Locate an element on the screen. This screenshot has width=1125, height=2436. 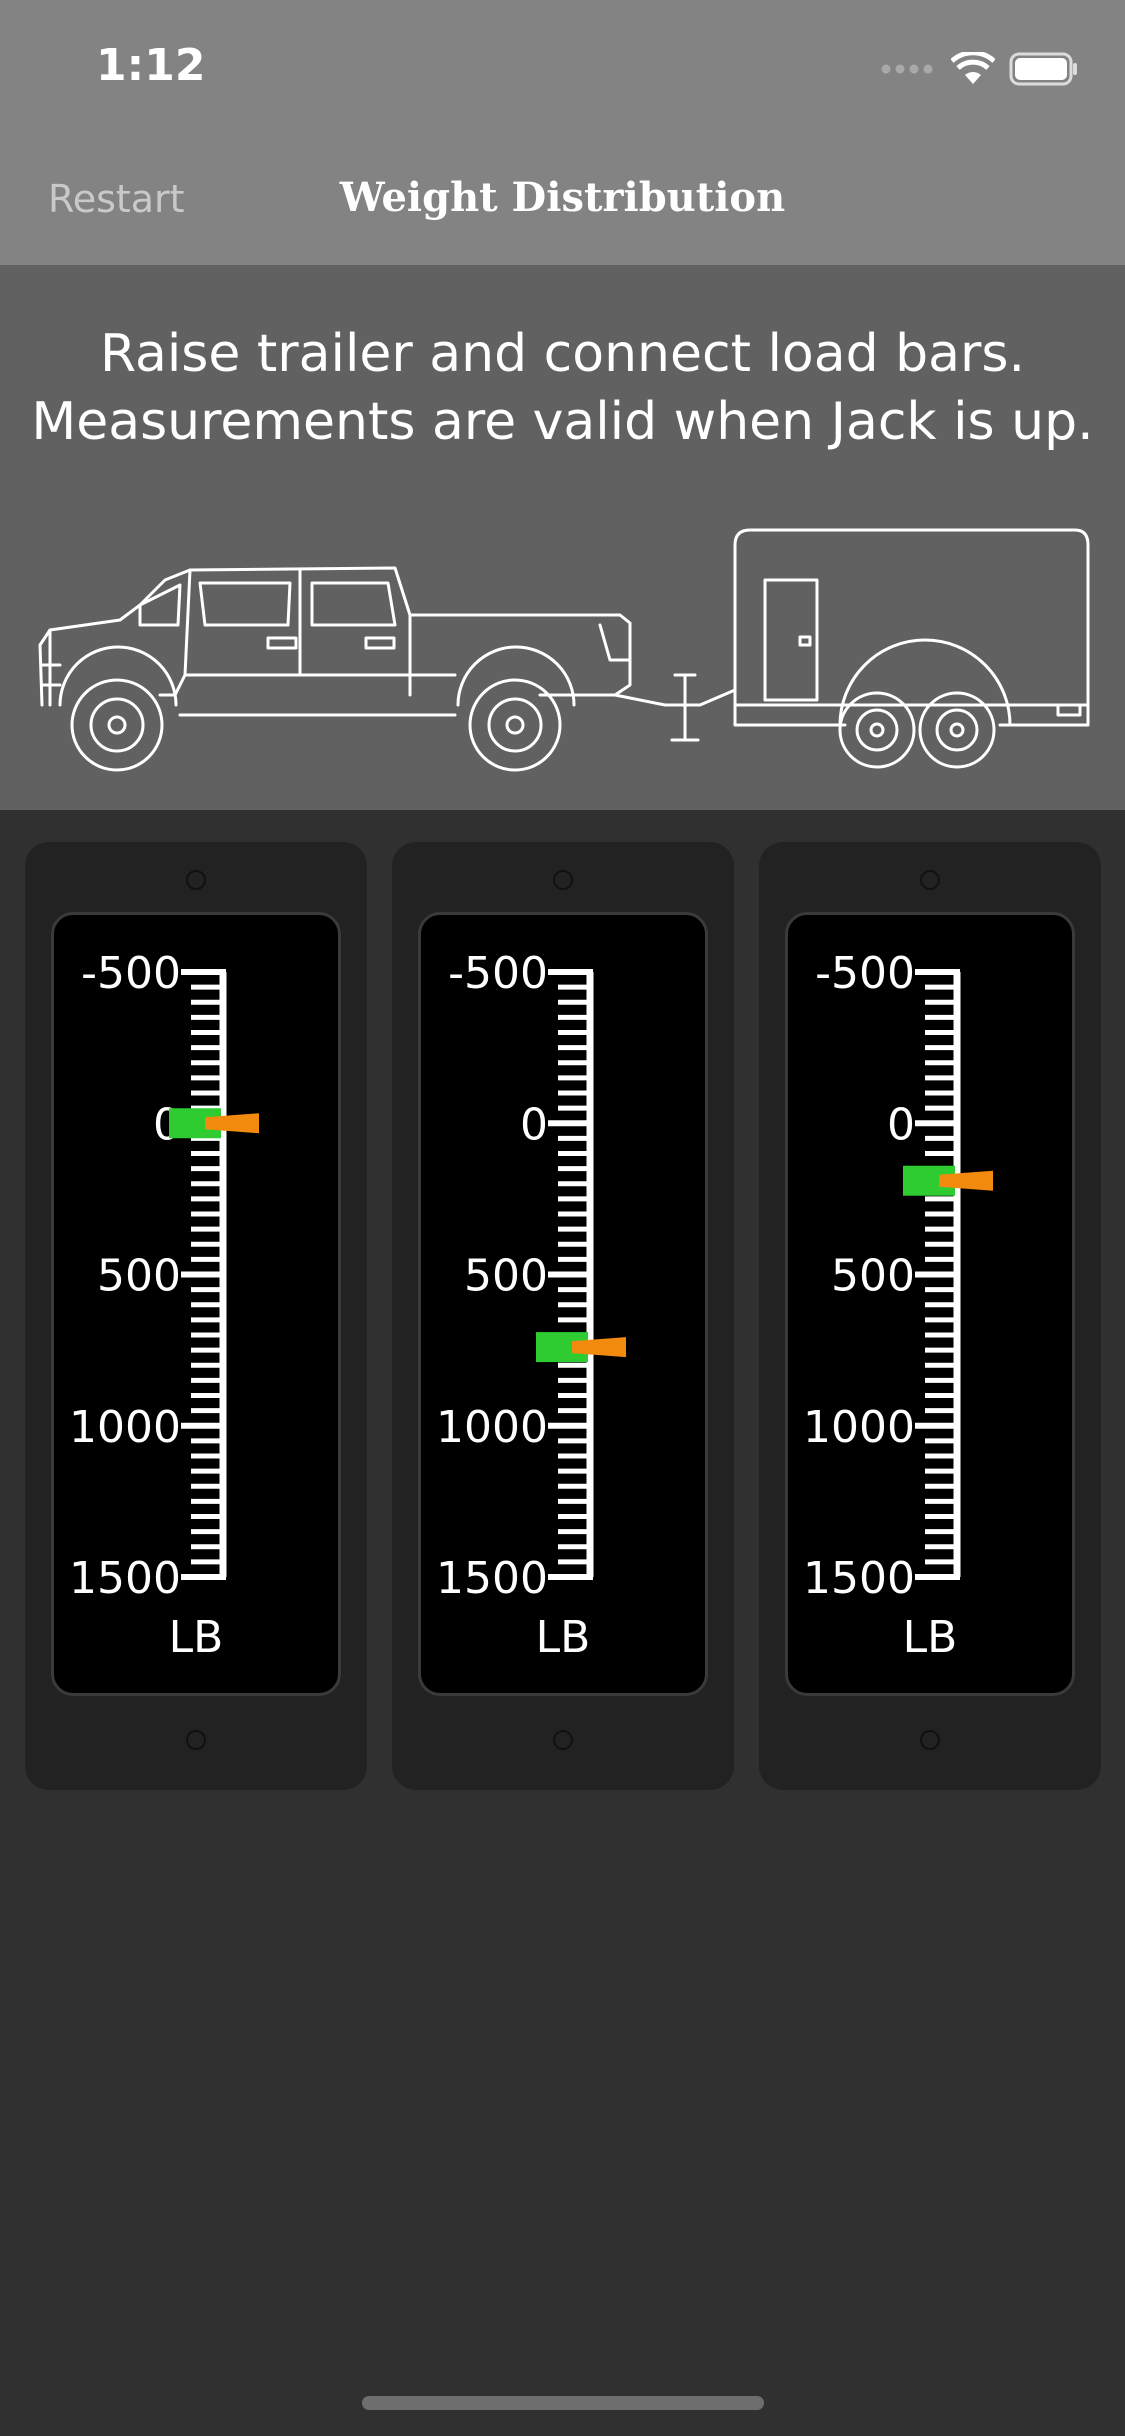
status-icons is located at coordinates (980, 69).